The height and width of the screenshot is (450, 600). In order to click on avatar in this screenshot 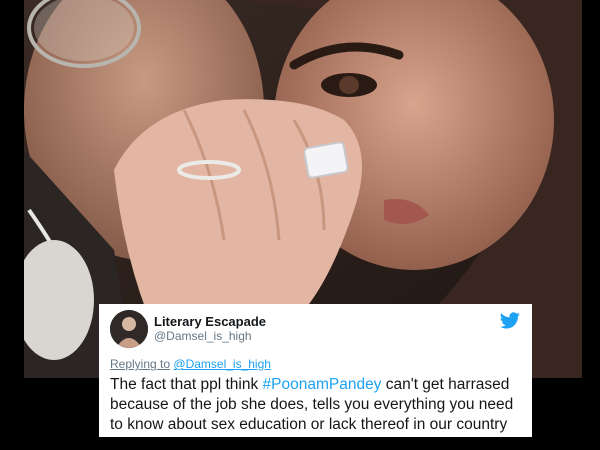, I will do `click(129, 329)`.